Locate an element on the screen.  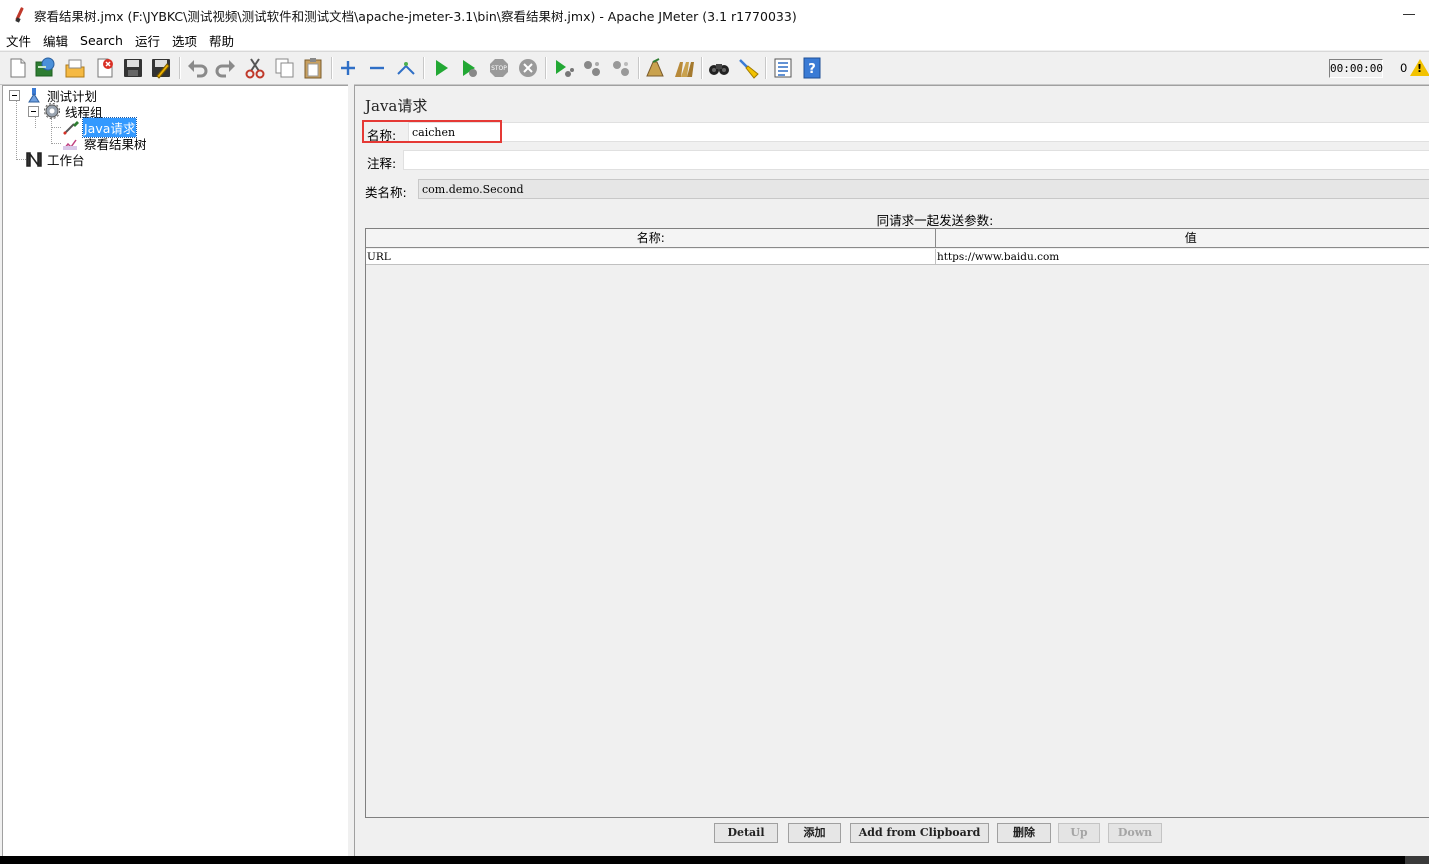
cell-param-value: https://www.baidu.com is located at coordinates (1182, 257).